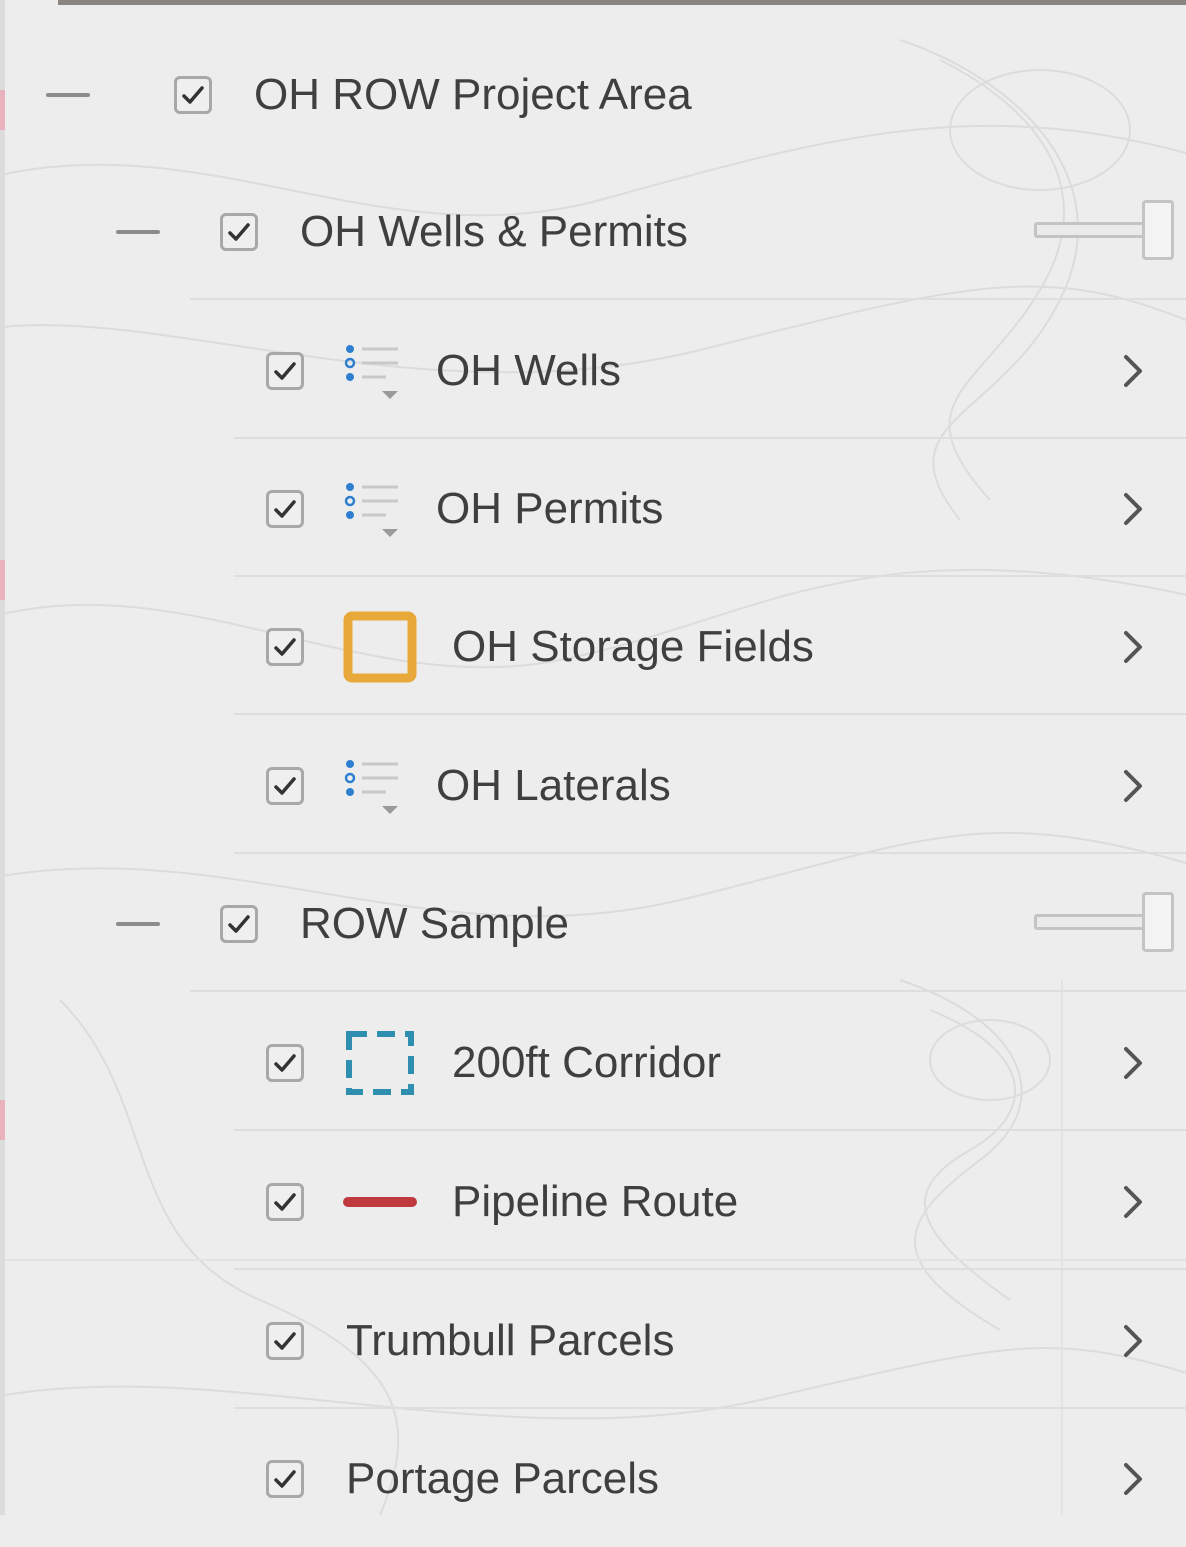  Describe the element at coordinates (434, 923) in the screenshot. I see `layer-group-label: ROW Sample` at that location.